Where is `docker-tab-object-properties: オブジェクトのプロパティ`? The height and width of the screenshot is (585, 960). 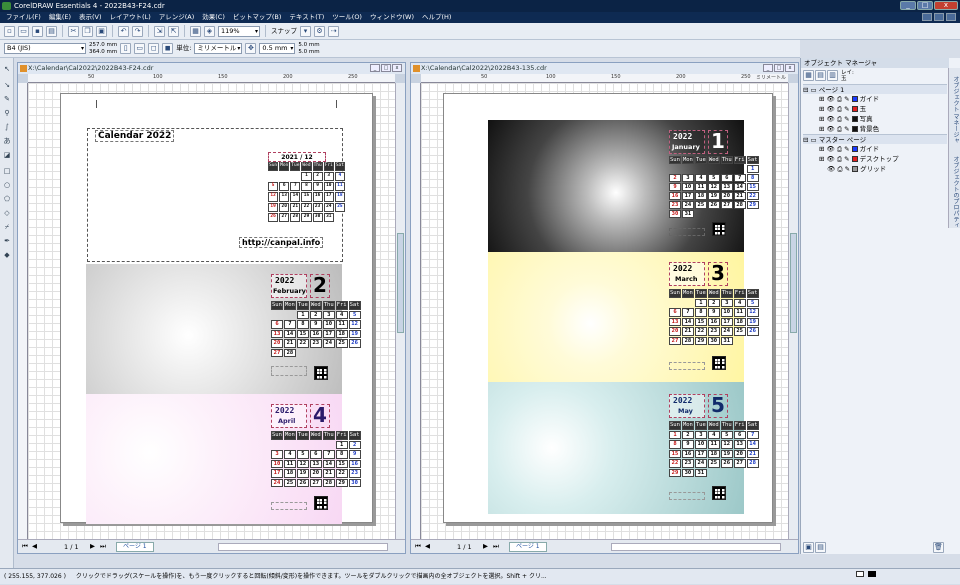
docker-tab-object-properties: オブジェクトのプロパティ is located at coordinates (955, 192).